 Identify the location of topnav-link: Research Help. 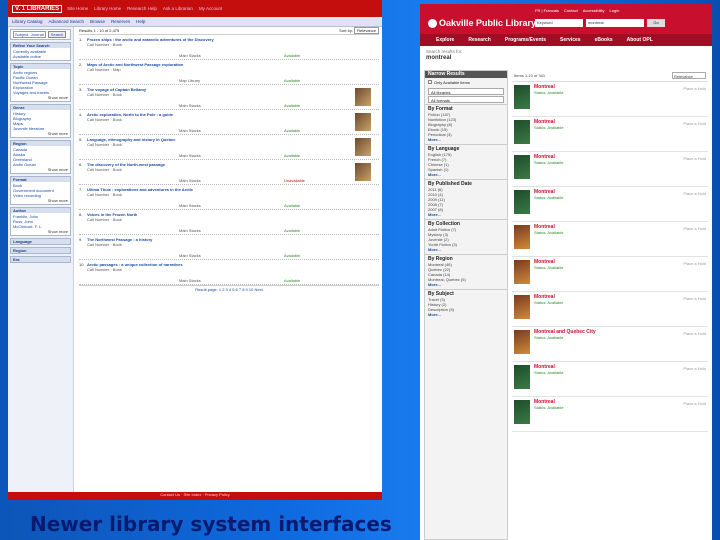
(142, 9).